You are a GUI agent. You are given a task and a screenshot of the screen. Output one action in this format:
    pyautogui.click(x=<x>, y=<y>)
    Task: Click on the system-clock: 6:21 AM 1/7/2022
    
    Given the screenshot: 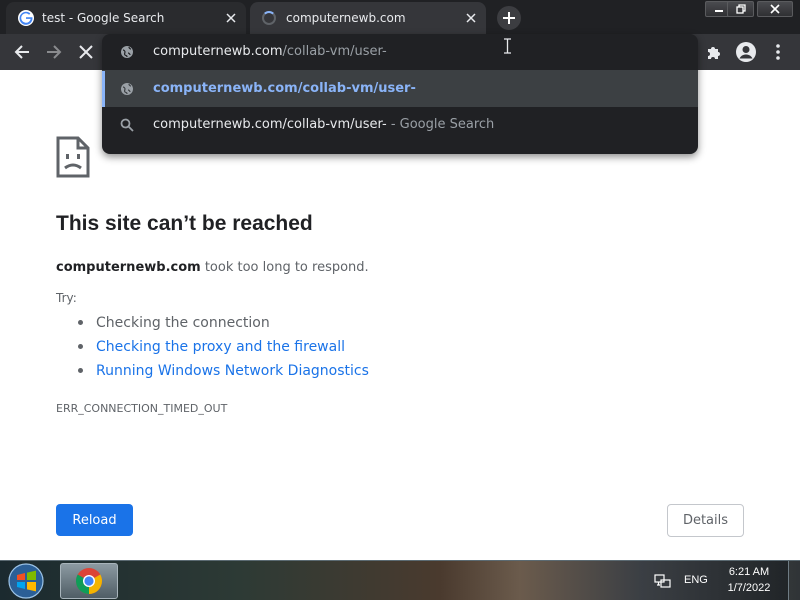 What is the action you would take?
    pyautogui.click(x=749, y=580)
    